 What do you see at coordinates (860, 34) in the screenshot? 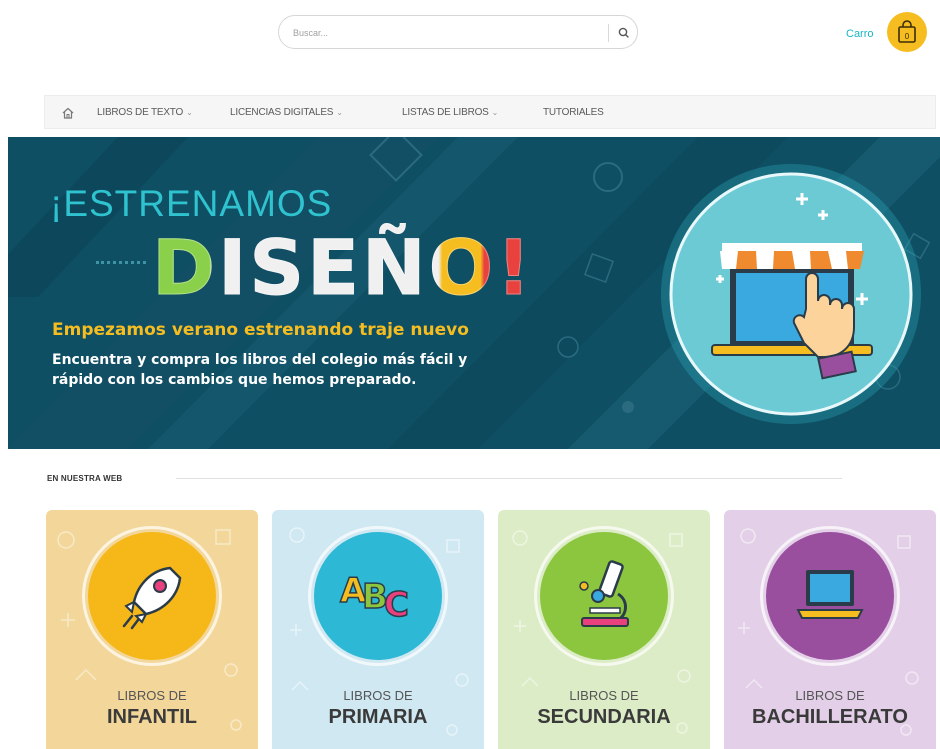
I see `cart-label: Carro` at bounding box center [860, 34].